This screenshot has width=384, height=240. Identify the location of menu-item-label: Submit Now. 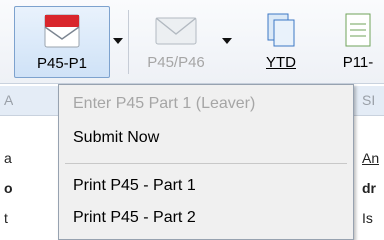
(116, 137).